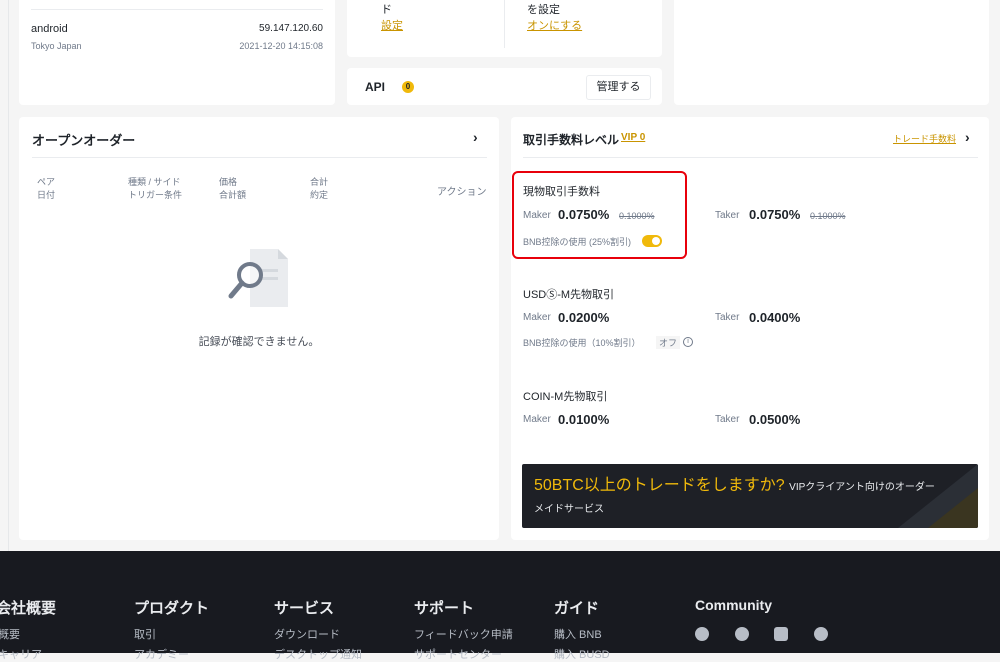 This screenshot has height=662, width=1000. What do you see at coordinates (554, 25) in the screenshot?
I see `security-enable-link: オンにする` at bounding box center [554, 25].